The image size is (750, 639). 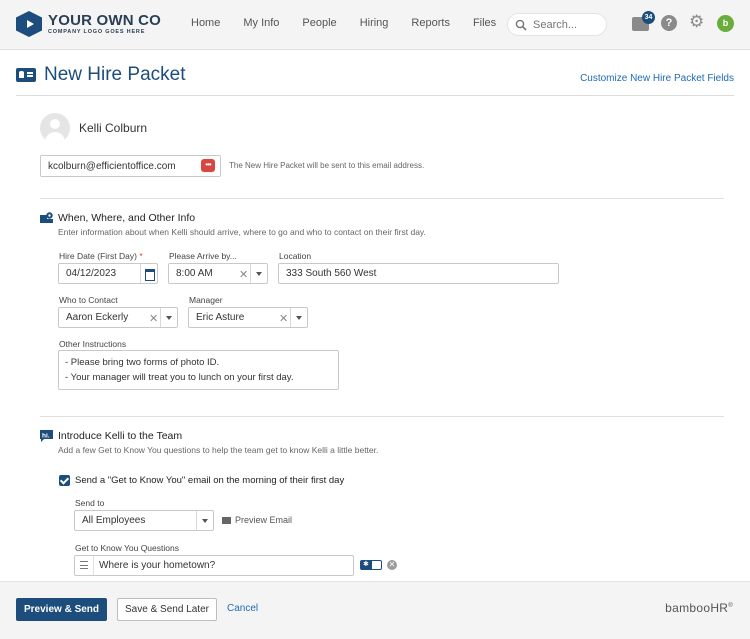 What do you see at coordinates (88, 300) in the screenshot?
I see `contact-label: Who to Contact` at bounding box center [88, 300].